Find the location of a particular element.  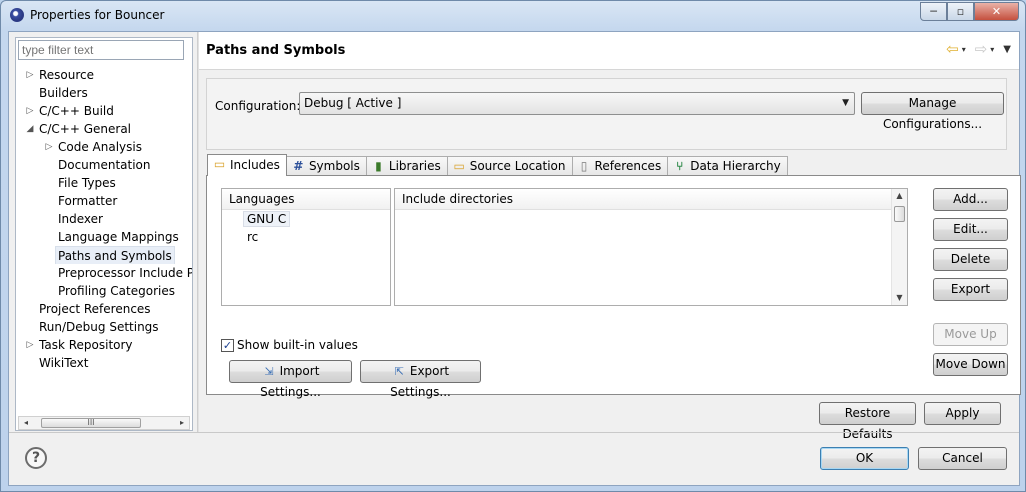

export-button: Export is located at coordinates (970, 289).